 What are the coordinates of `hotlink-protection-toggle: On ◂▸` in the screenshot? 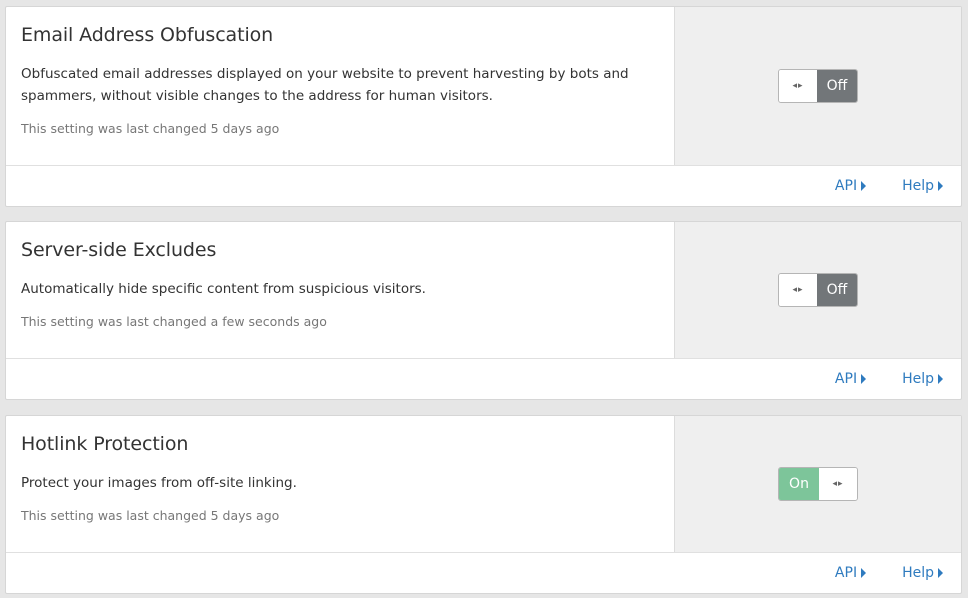 It's located at (818, 484).